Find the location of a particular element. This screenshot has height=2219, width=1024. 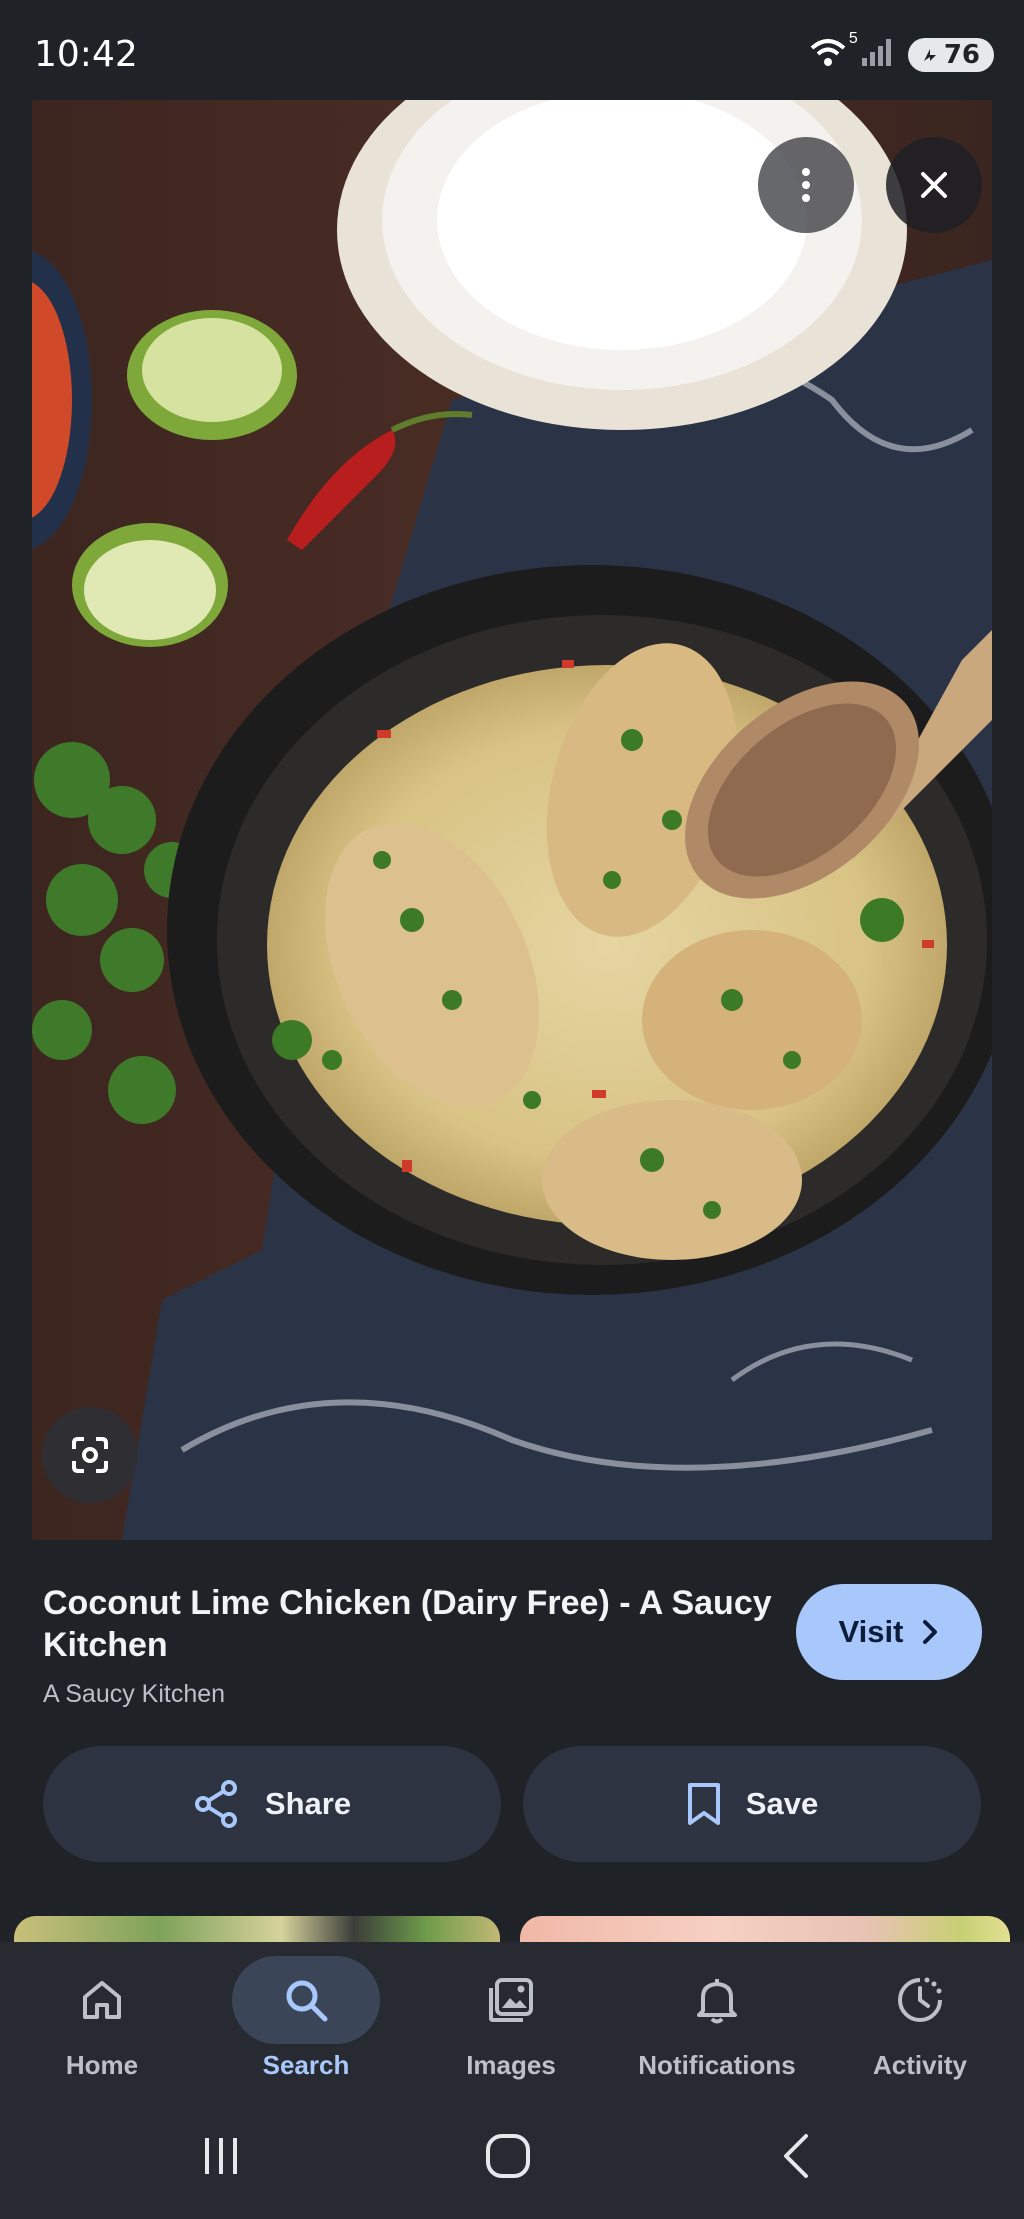

status-icons: 5 76 is located at coordinates (901, 51).